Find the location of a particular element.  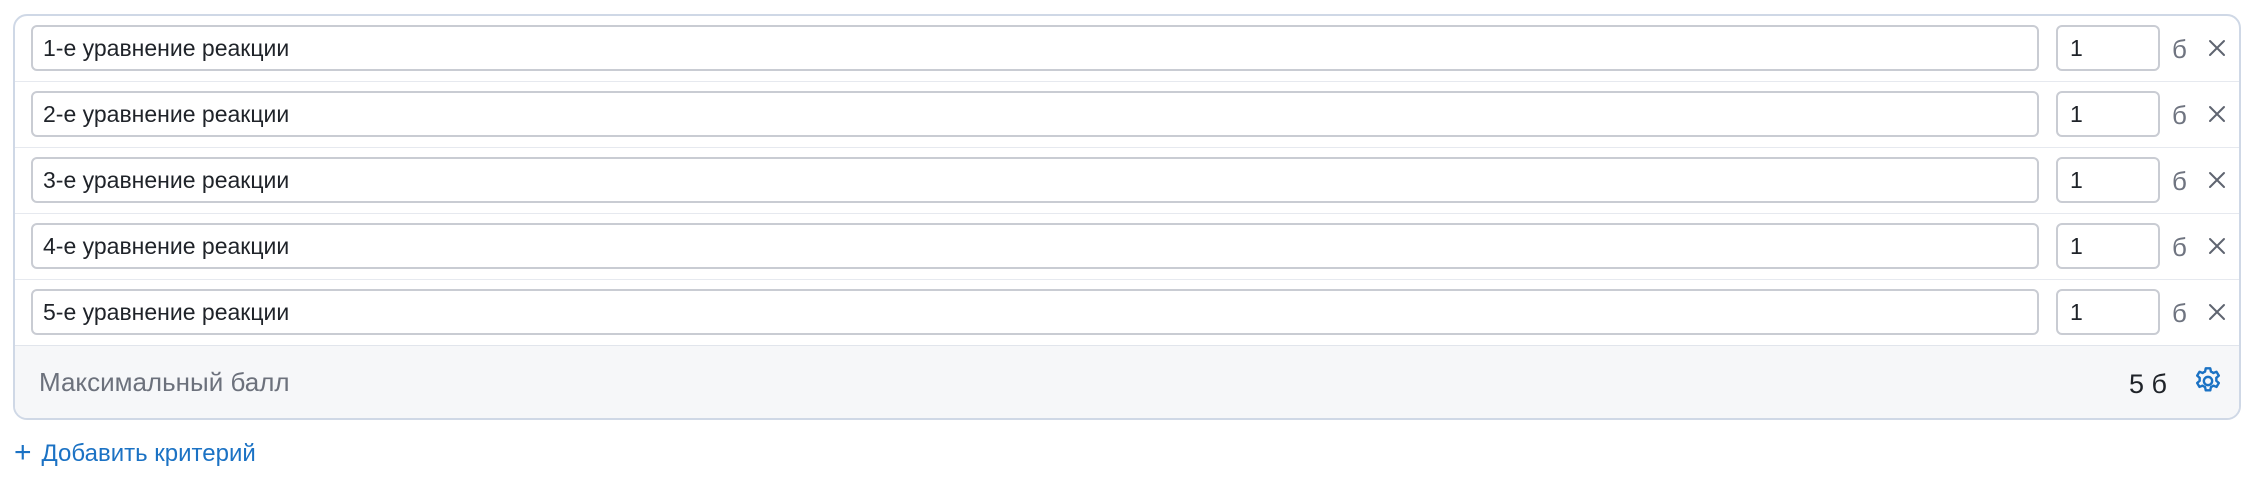

add-criterion-label: Добавить критерий is located at coordinates (148, 453).